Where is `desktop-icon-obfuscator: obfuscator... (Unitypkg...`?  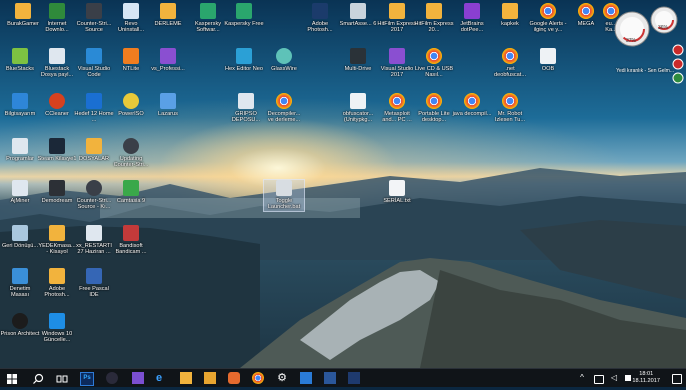 desktop-icon-obfuscator: obfuscator... (Unitypkg... is located at coordinates (358, 108).